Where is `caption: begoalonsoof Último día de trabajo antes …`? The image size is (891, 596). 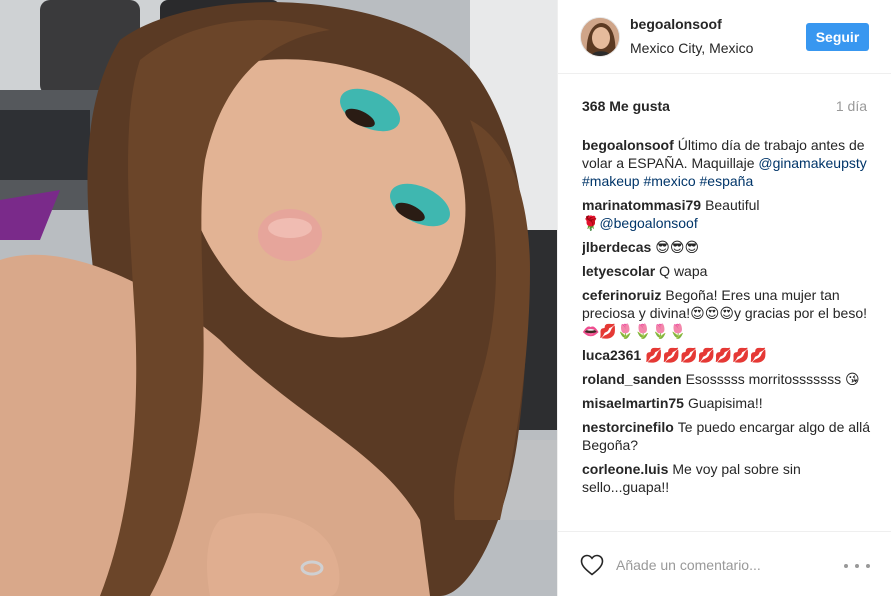 caption: begoalonsoof Último día de trabajo antes … is located at coordinates (727, 163).